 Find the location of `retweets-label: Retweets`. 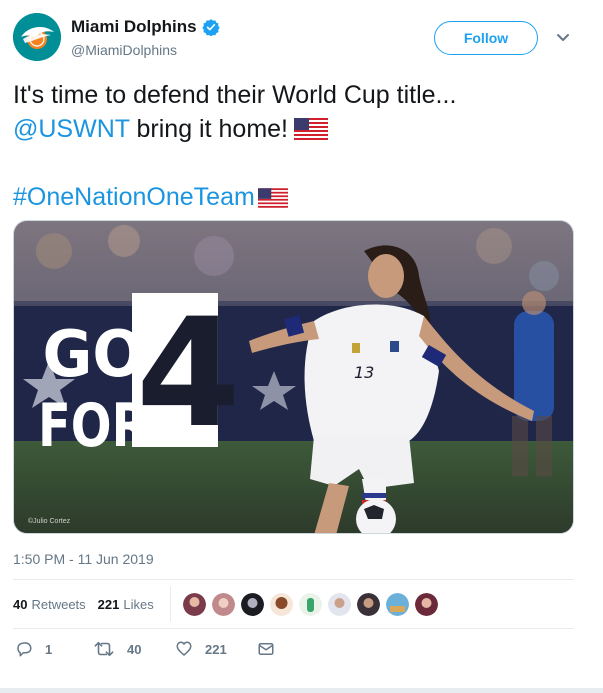

retweets-label: Retweets is located at coordinates (58, 604).